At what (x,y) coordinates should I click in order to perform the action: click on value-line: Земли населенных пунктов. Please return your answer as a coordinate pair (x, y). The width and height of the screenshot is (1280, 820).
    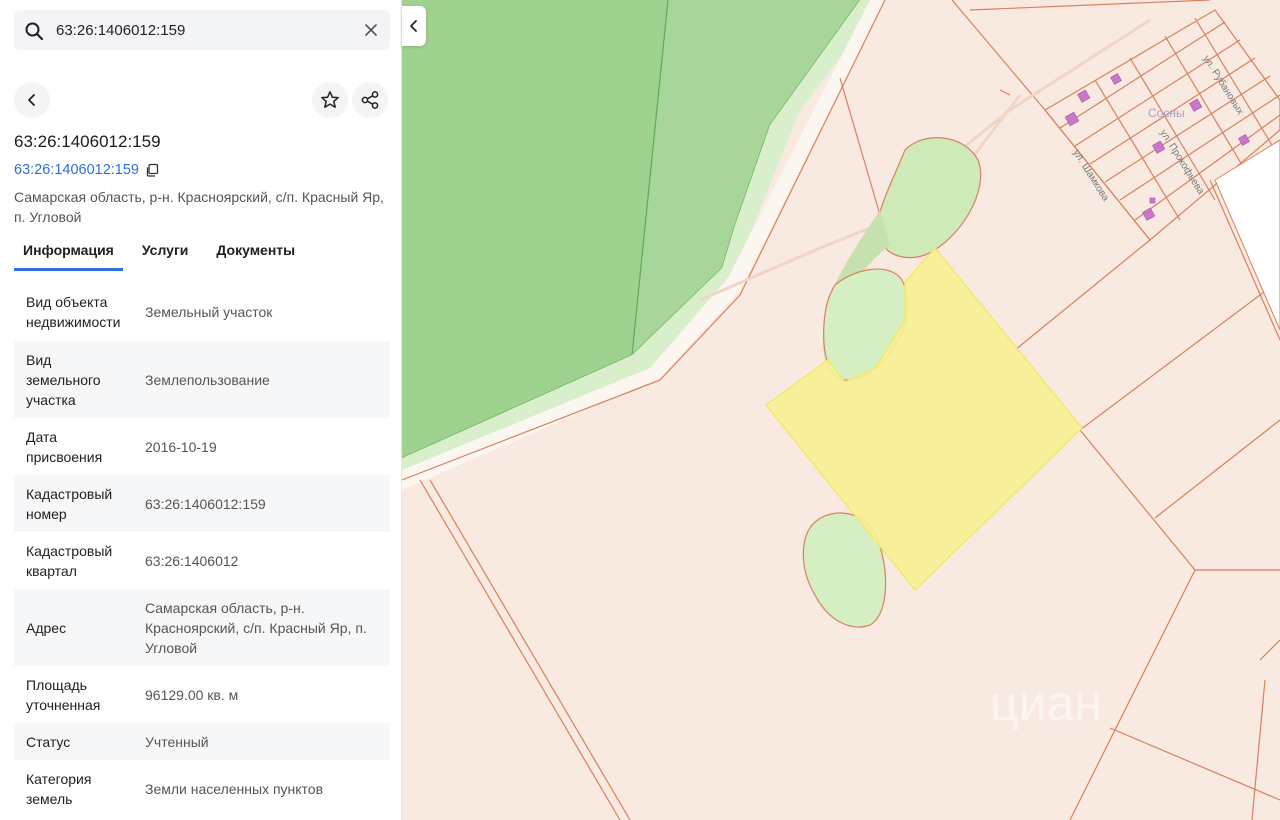
    Looking at the image, I should click on (234, 788).